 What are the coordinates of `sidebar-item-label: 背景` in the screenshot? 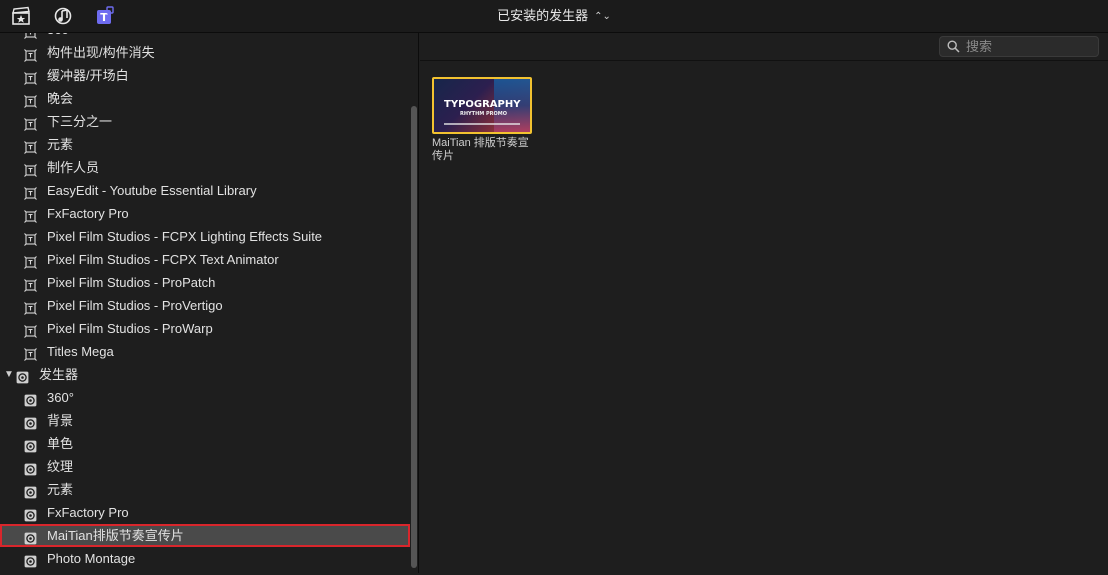 It's located at (60, 420).